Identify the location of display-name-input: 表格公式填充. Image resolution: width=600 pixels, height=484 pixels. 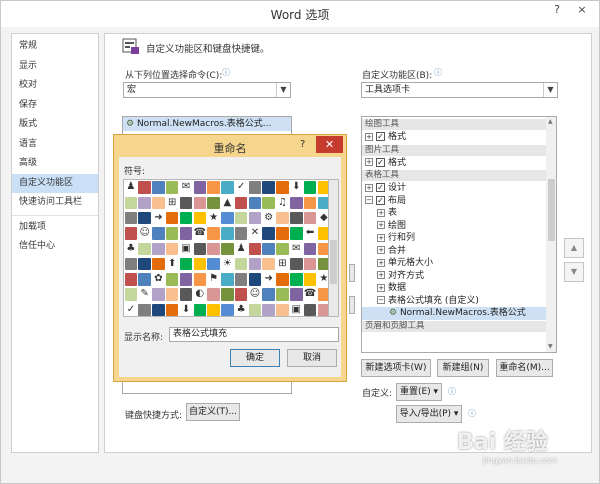
(254, 334).